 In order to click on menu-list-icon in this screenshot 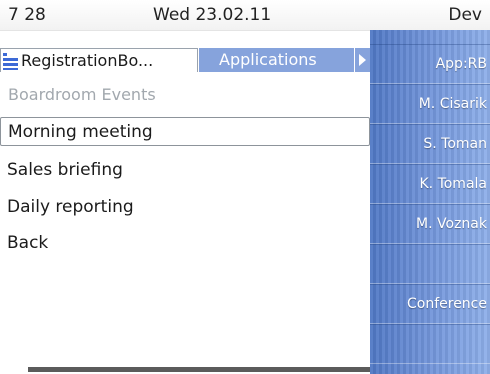, I will do `click(10, 61)`.